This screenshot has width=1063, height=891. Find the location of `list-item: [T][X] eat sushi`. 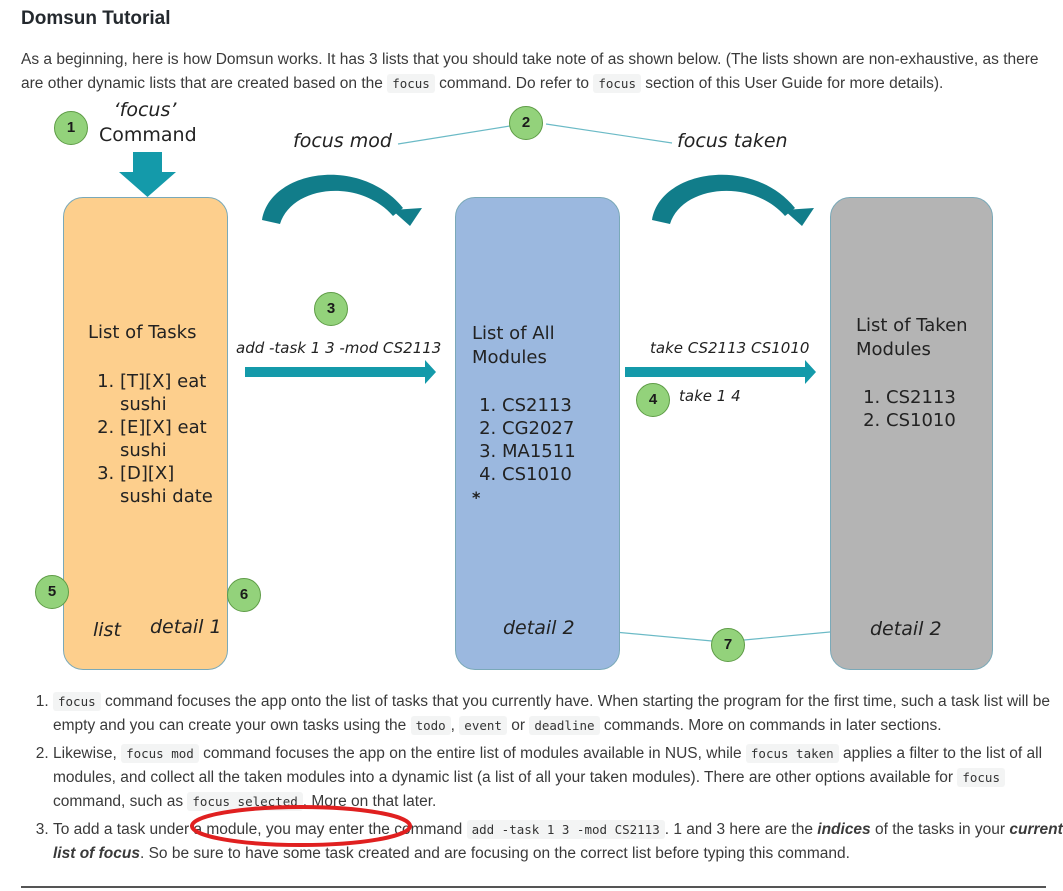

list-item: [T][X] eat sushi is located at coordinates (170, 393).